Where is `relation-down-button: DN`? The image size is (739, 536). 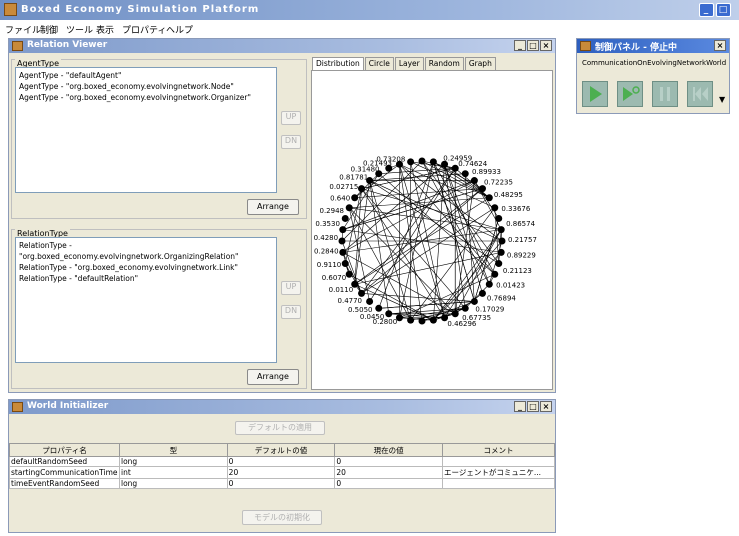
relation-down-button: DN is located at coordinates (291, 312).